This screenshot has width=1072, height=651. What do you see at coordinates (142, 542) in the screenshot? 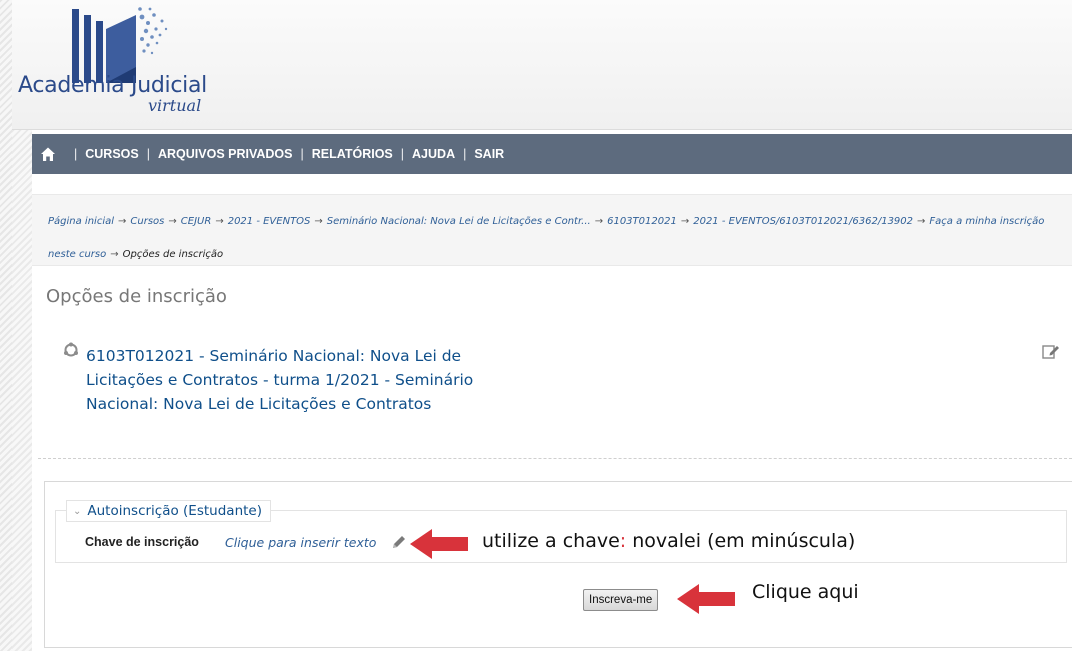
I see `enrolment-key-label: Chave de inscrição` at bounding box center [142, 542].